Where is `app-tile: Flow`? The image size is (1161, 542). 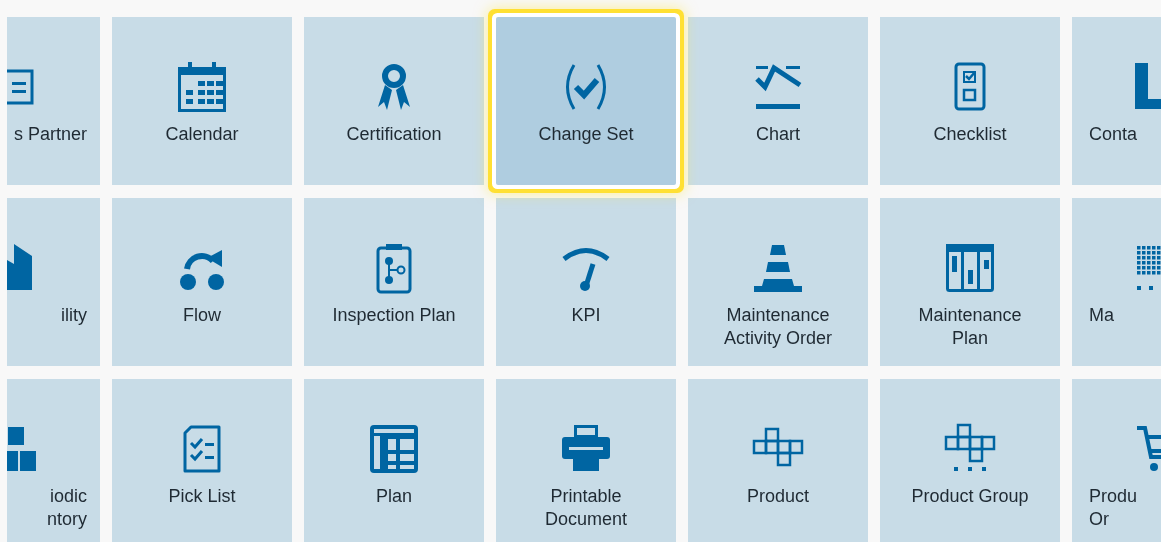
app-tile: Flow is located at coordinates (202, 282).